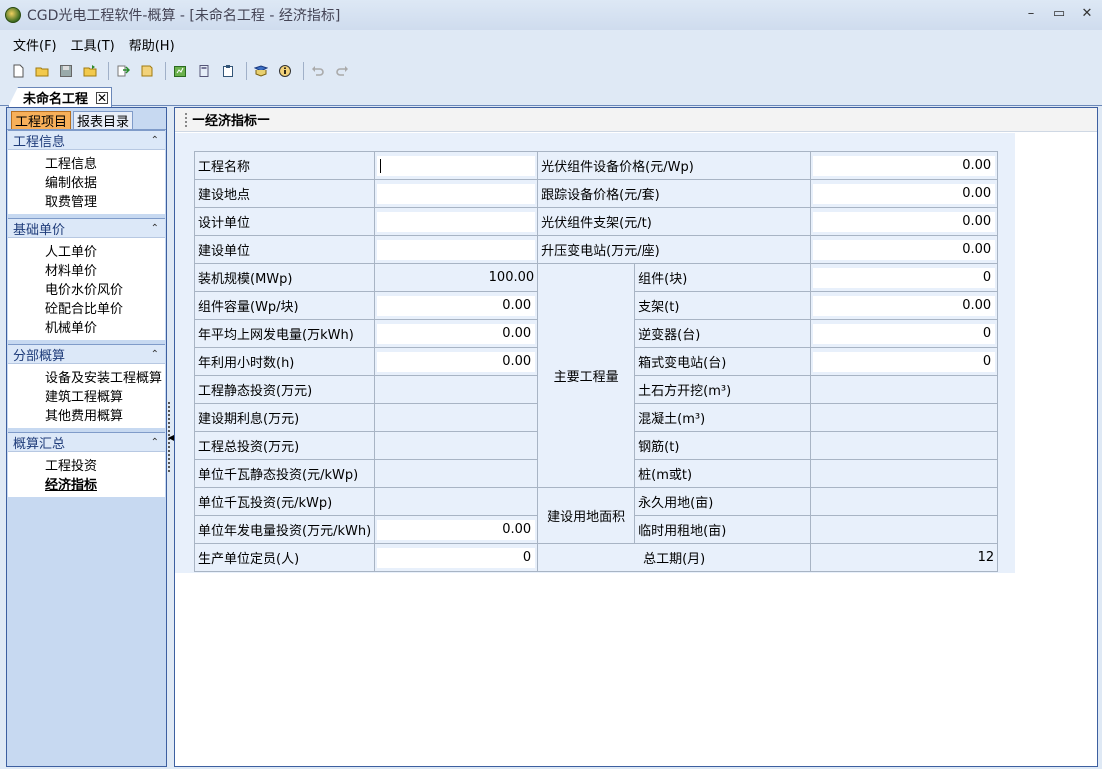 This screenshot has width=1102, height=769. I want to click on pv-bracket-price-input: 0.00, so click(904, 221).